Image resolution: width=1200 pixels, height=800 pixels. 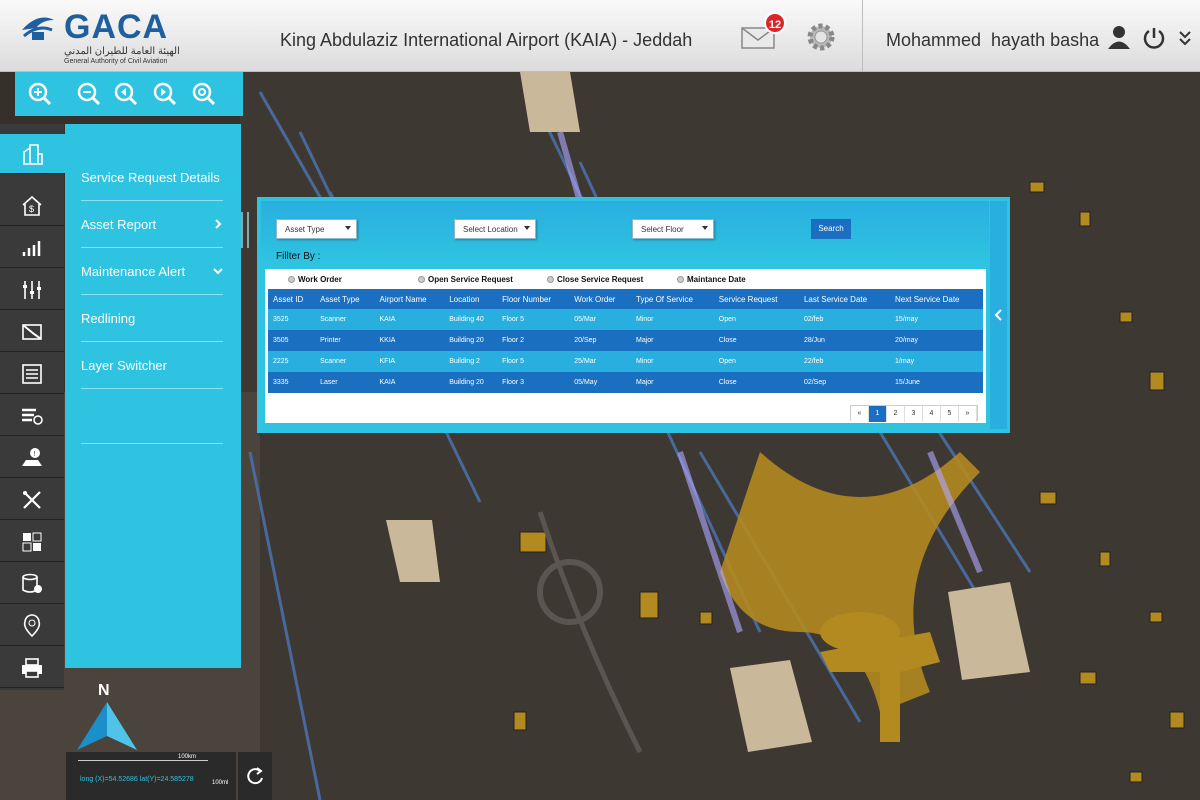 I want to click on table-cell: Open, so click(x=756, y=319).